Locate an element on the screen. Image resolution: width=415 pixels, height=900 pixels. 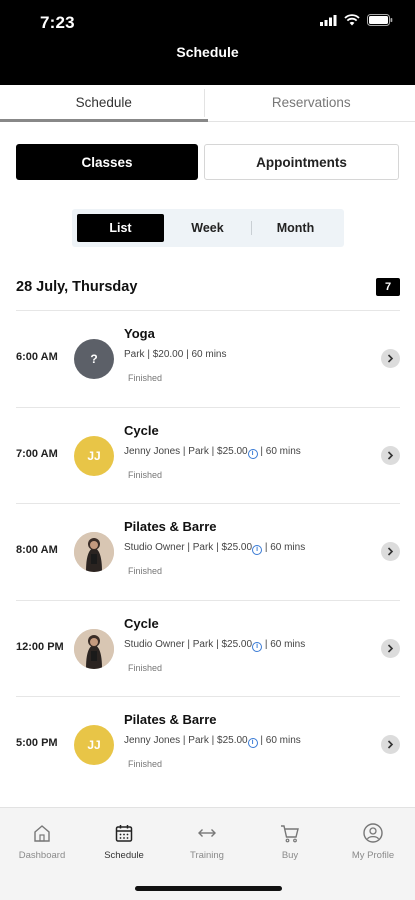
nav-dashboard: Dashboard is located at coordinates (42, 841).